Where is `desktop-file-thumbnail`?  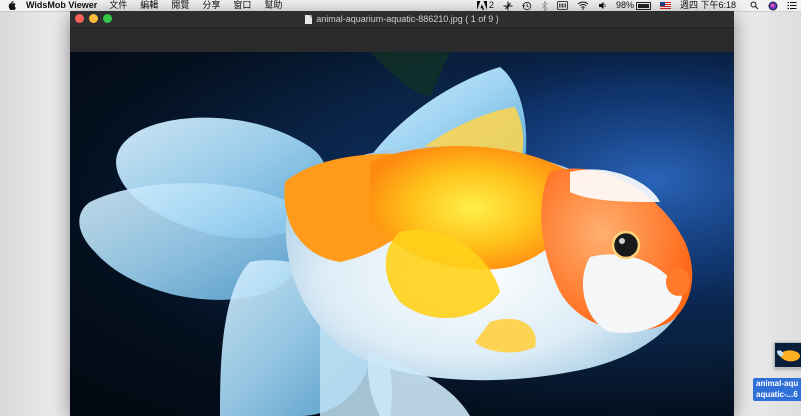
desktop-file-thumbnail is located at coordinates (787, 355).